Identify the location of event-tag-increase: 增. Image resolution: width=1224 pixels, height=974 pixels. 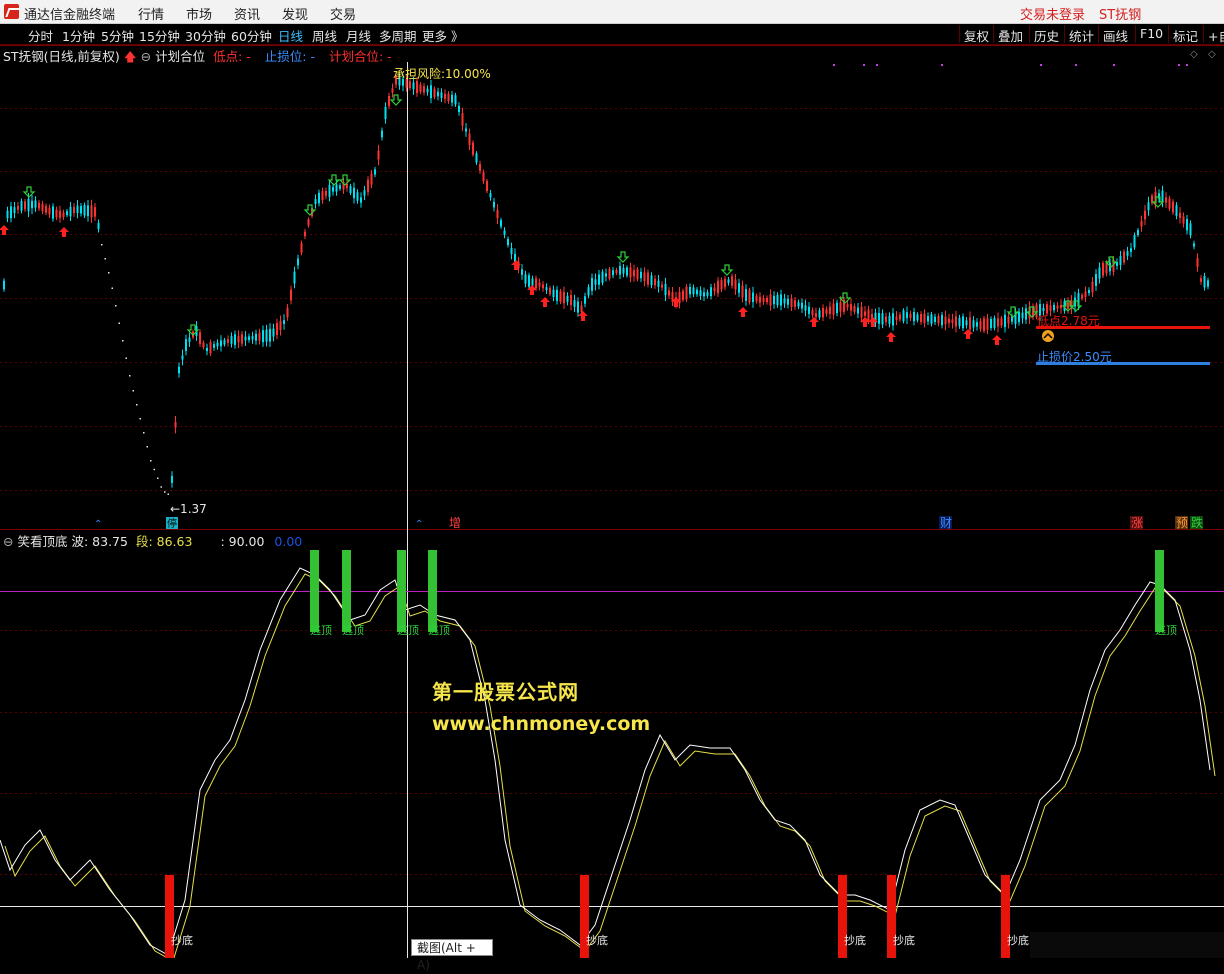
(455, 523).